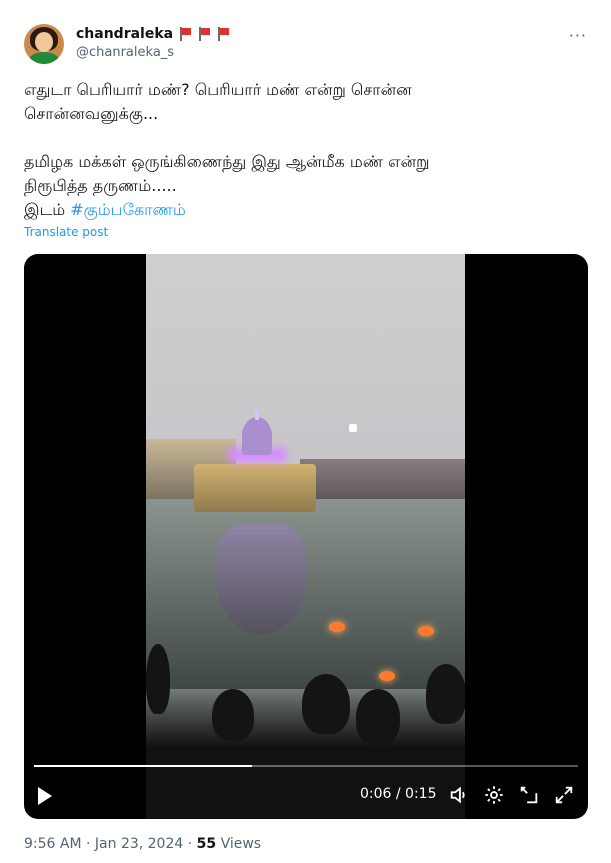  Describe the element at coordinates (44, 44) in the screenshot. I see `author-avatar` at that location.